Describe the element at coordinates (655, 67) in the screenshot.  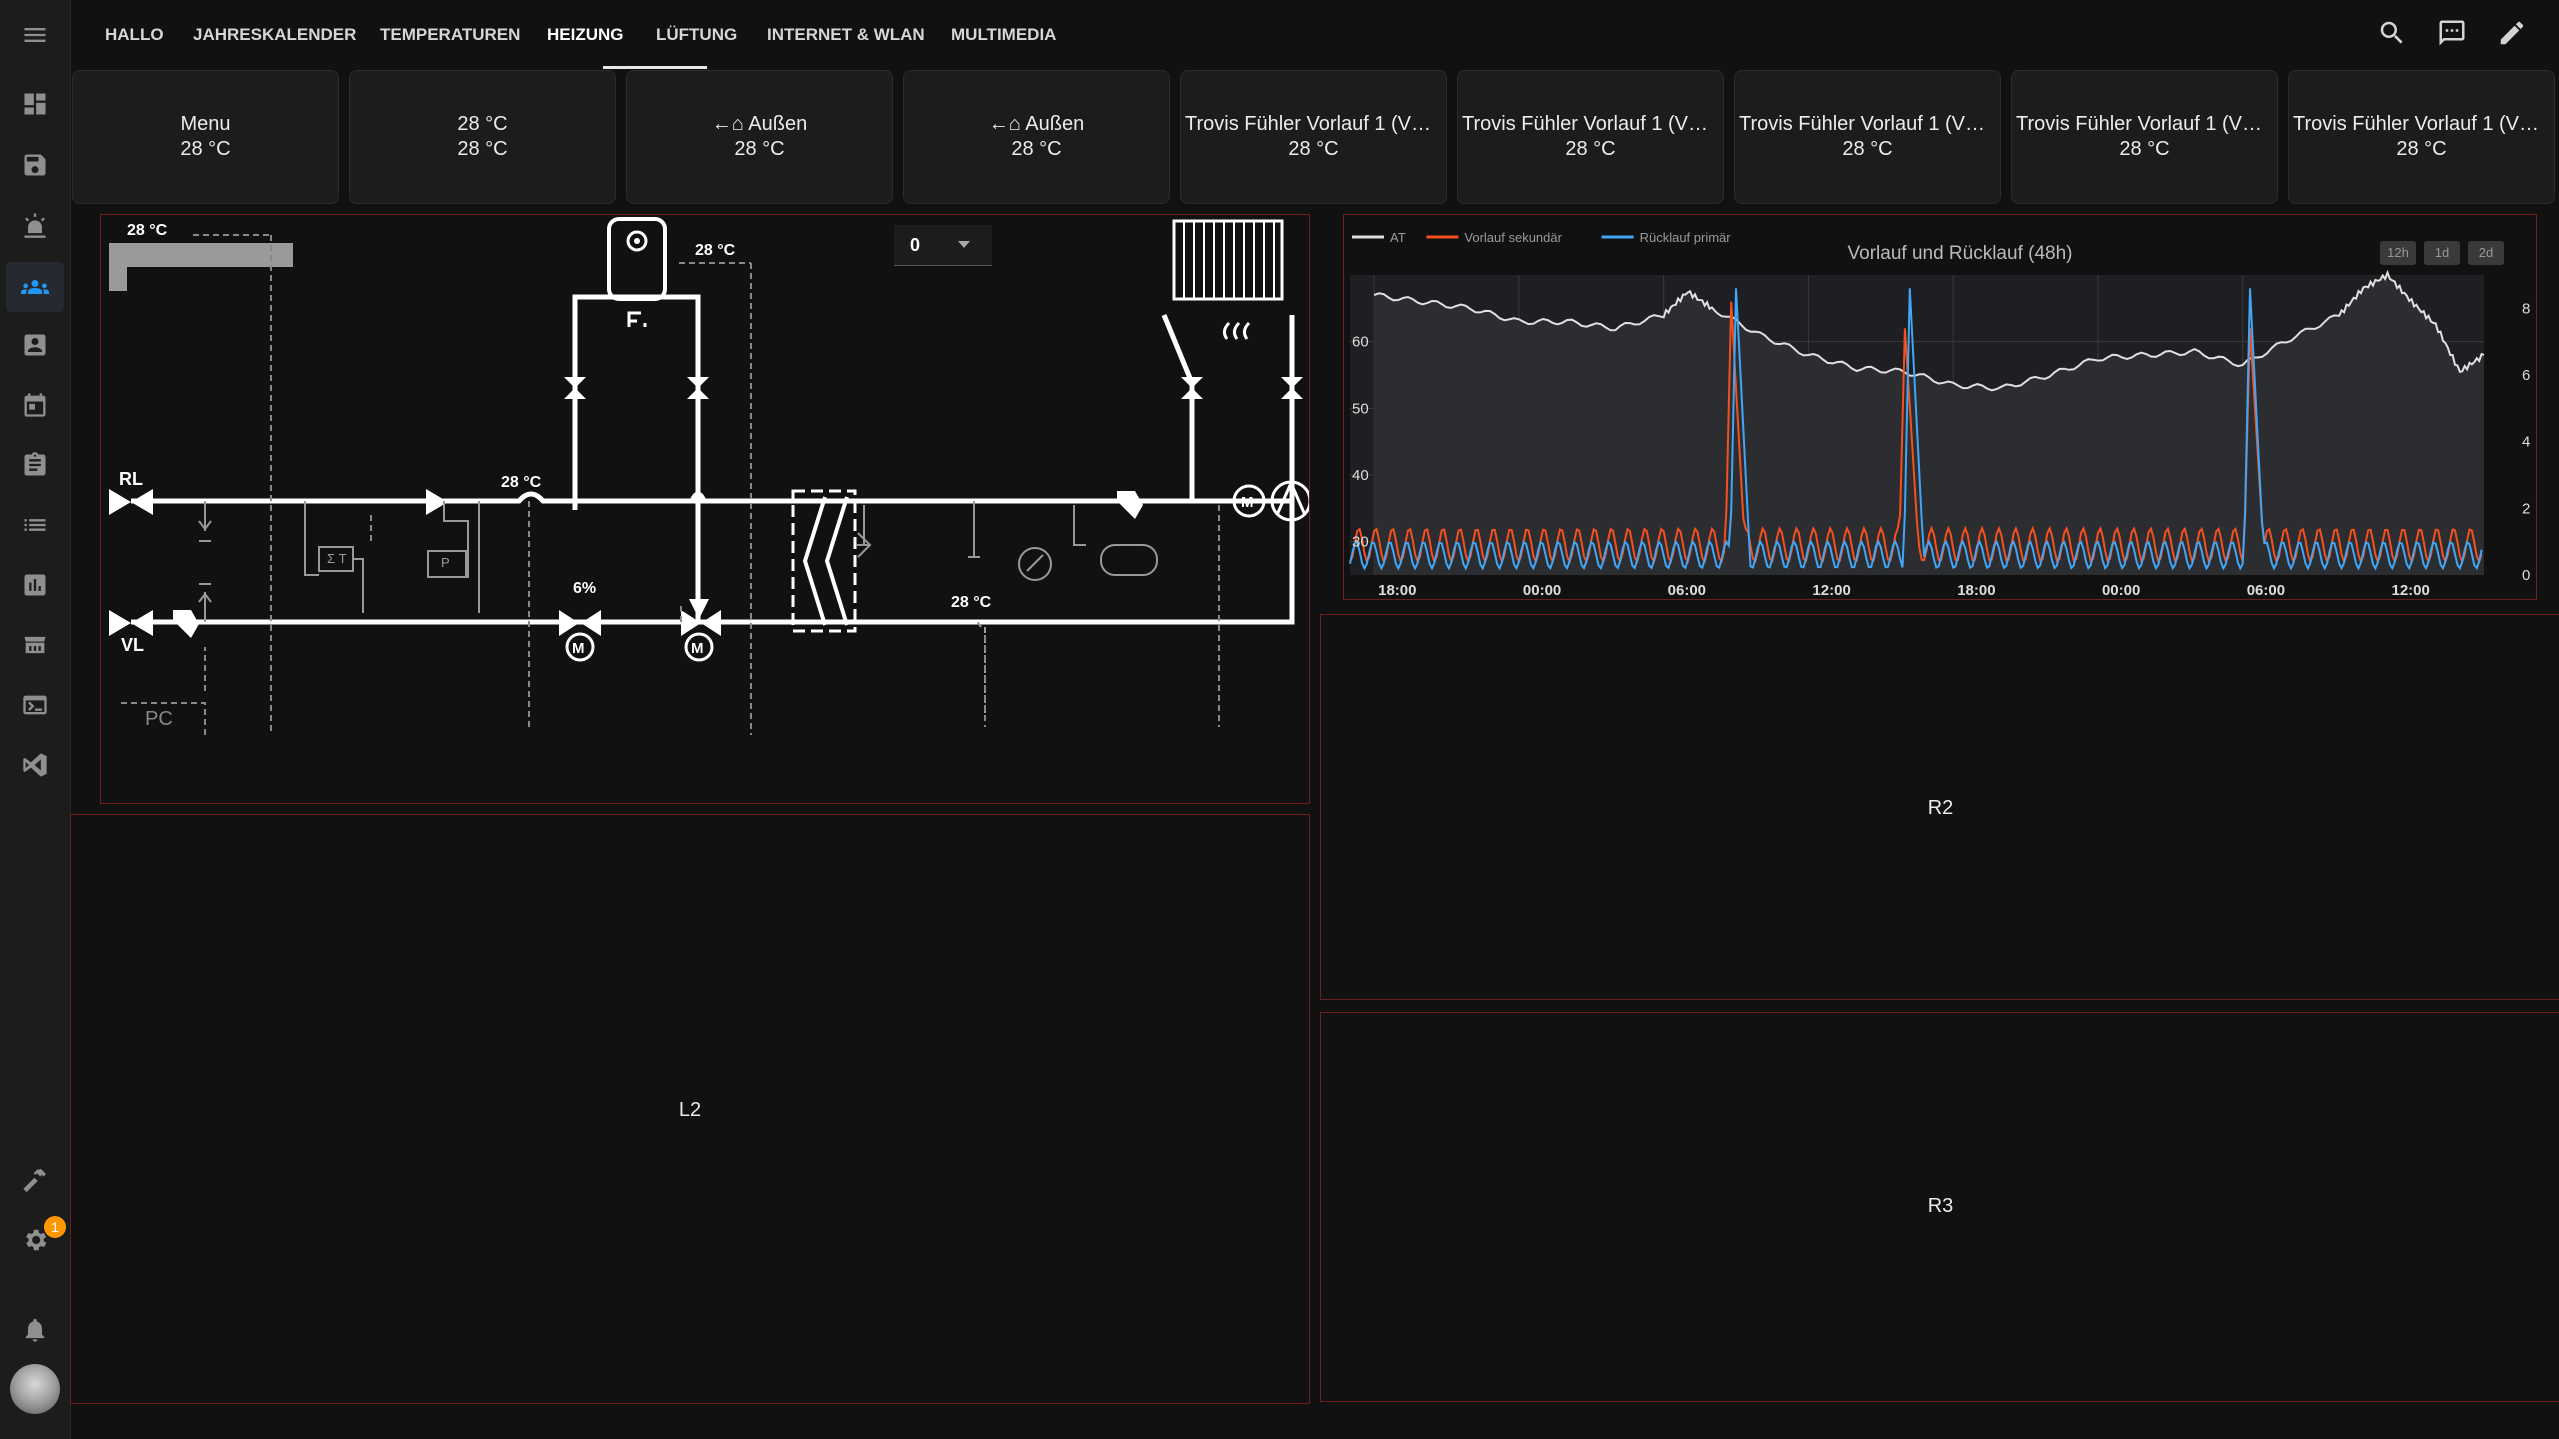
I see `active-tab-indicator` at that location.